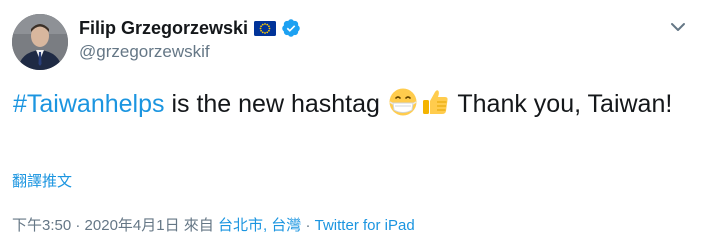  I want to click on verified-badge-icon, so click(291, 28).